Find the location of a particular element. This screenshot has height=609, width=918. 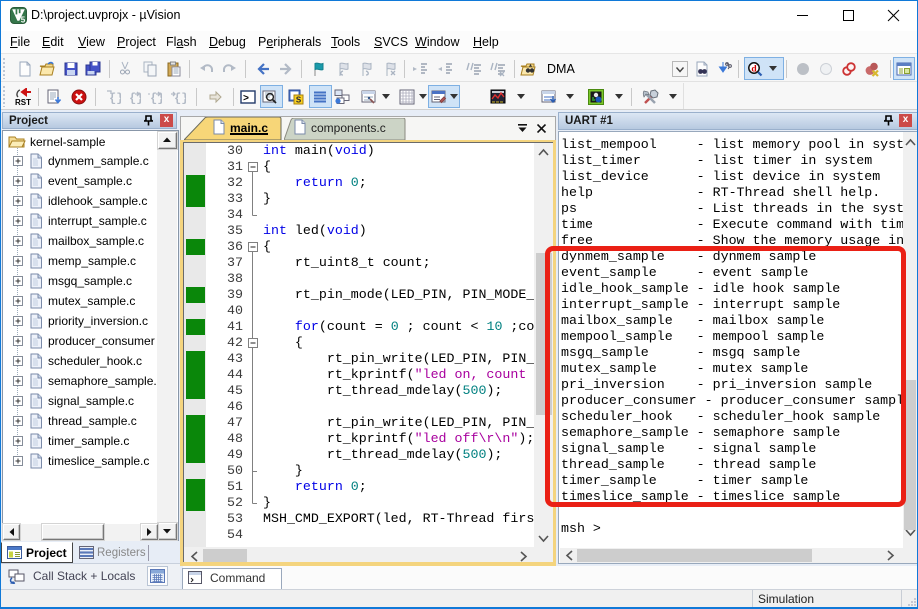

svg-text: RST is located at coordinates (23, 102).